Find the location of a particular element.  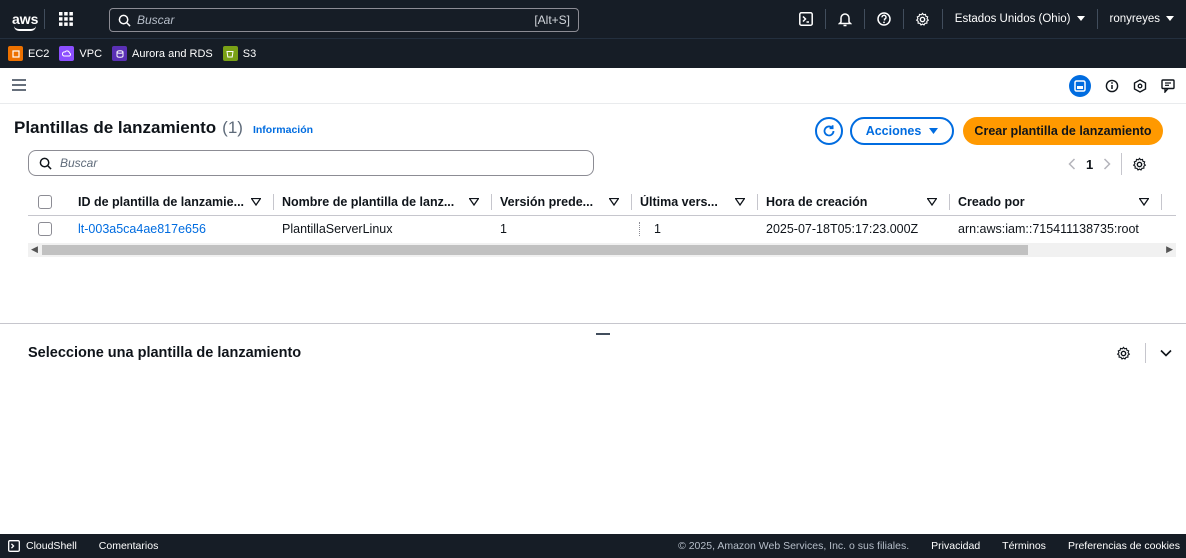

region-label: Estados Unidos (Ohio) is located at coordinates (1012, 19).